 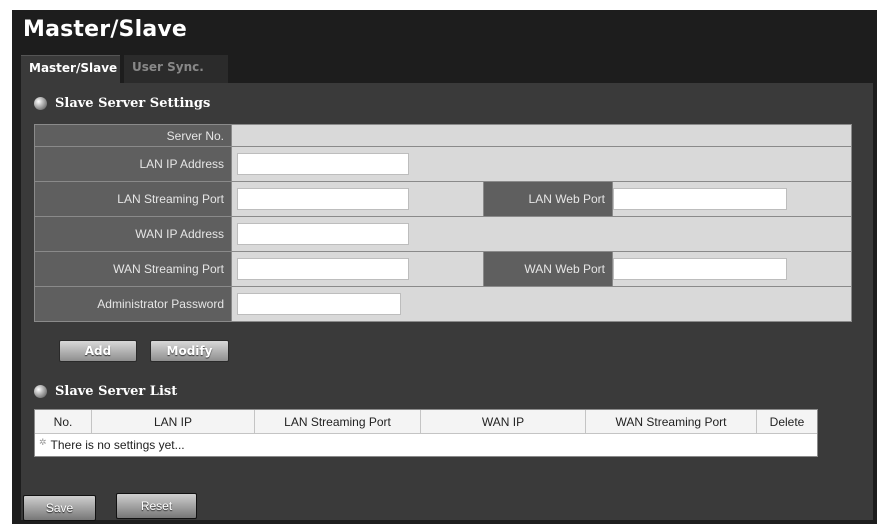 What do you see at coordinates (323, 164) in the screenshot?
I see `lan-ip-input` at bounding box center [323, 164].